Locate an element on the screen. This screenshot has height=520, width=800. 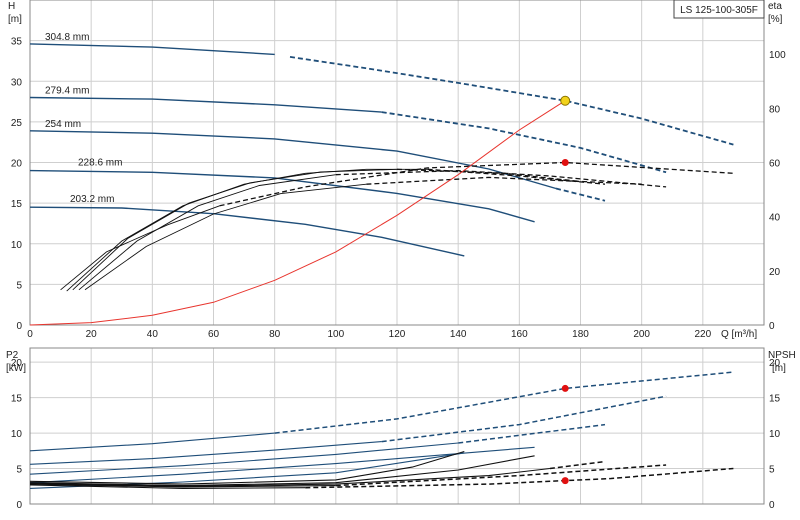
top-y-tick-label-left: 10 is located at coordinates (17, 245).